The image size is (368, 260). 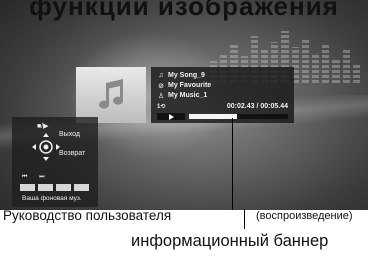 What do you see at coordinates (184, 10) in the screenshot?
I see `cropped-title: функции изображения` at bounding box center [184, 10].